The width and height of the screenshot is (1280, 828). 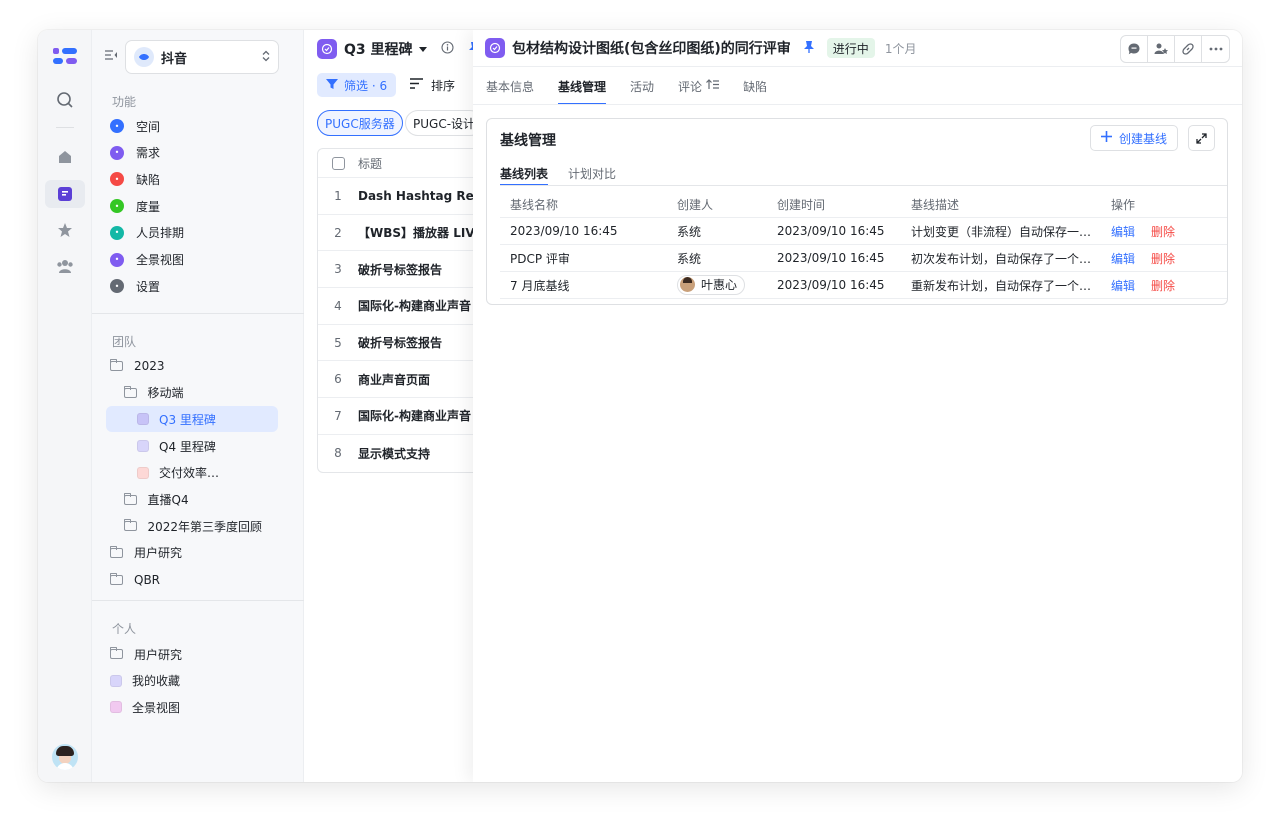 I want to click on personal-item-label: 全景视图, so click(x=156, y=707).